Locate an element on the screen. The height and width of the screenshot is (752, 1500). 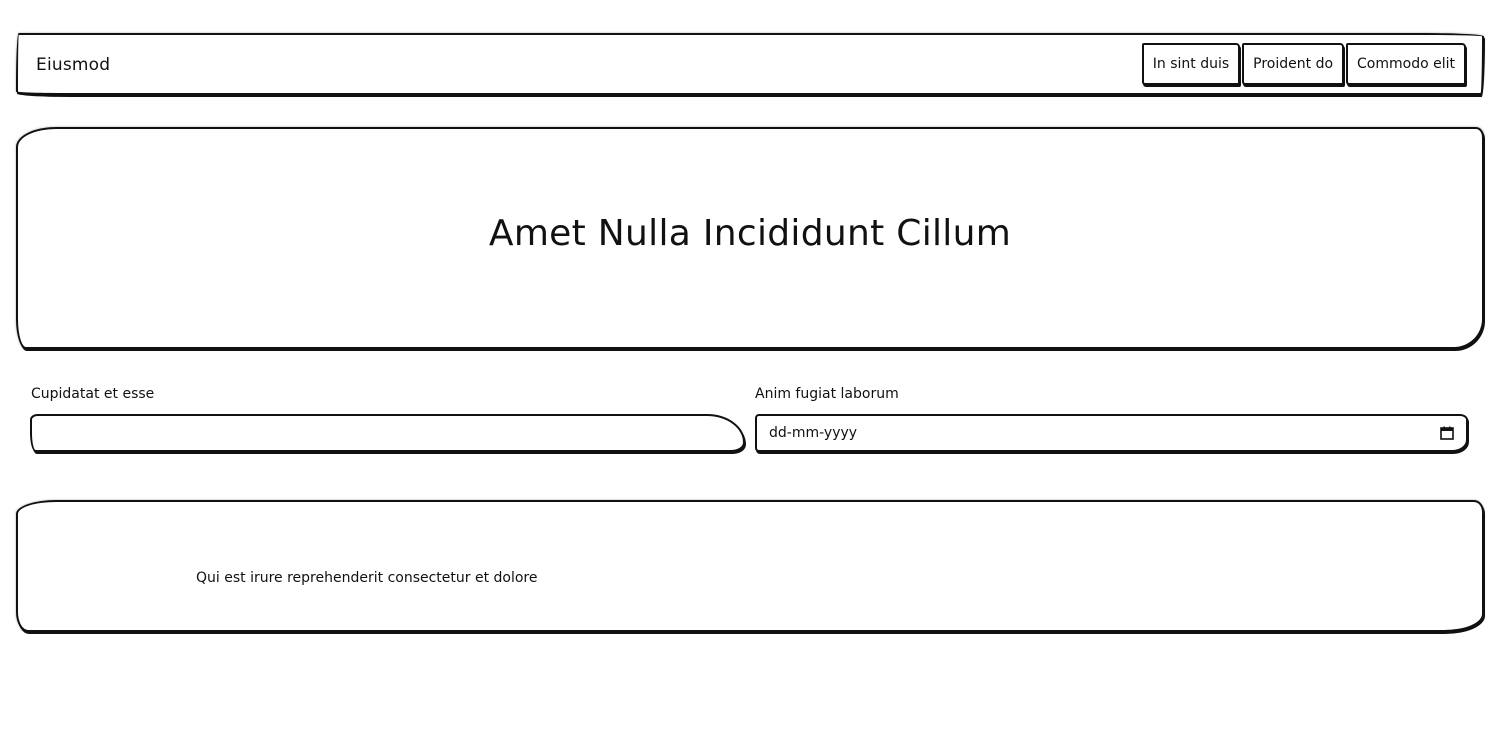
text-field-label: Cupidatat et esse is located at coordinates (93, 394).